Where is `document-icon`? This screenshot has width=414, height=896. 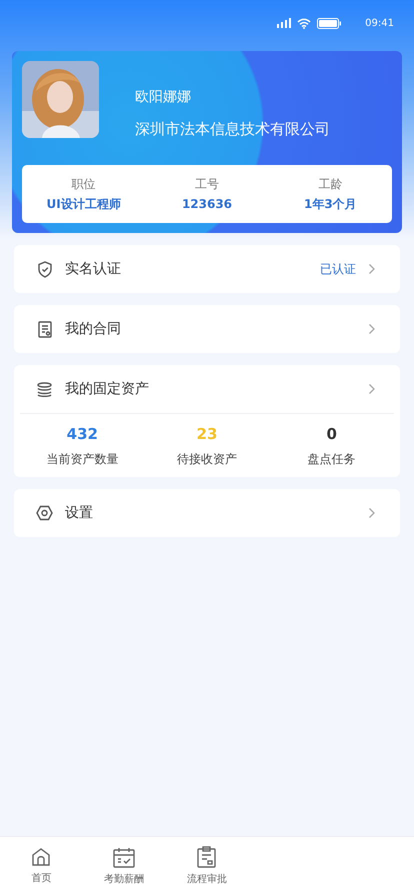
document-icon is located at coordinates (45, 329).